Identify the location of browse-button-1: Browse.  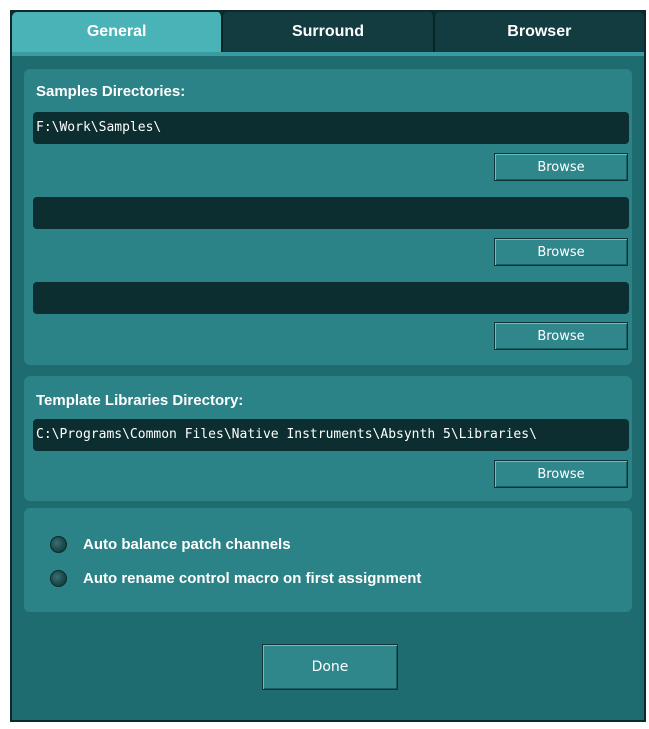
(561, 167).